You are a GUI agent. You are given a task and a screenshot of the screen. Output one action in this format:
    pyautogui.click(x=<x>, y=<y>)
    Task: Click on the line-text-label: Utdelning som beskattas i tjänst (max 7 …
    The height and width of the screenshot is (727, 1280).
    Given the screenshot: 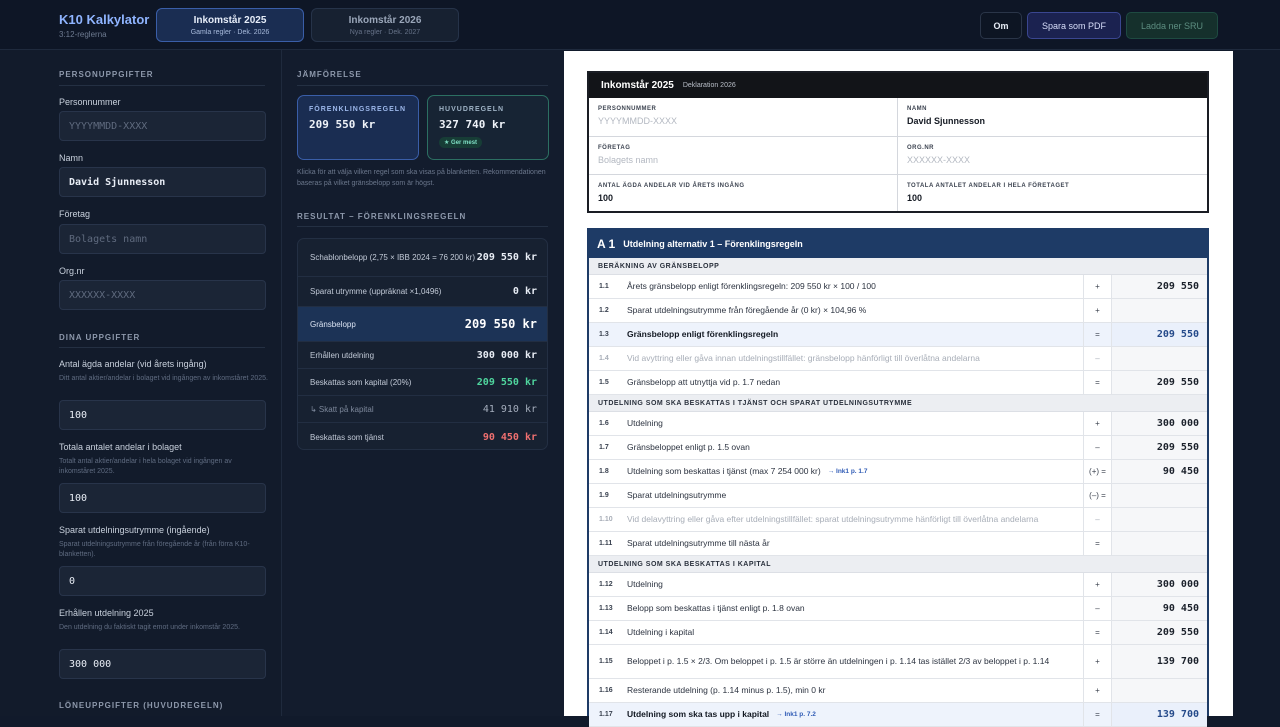 What is the action you would take?
    pyautogui.click(x=724, y=471)
    